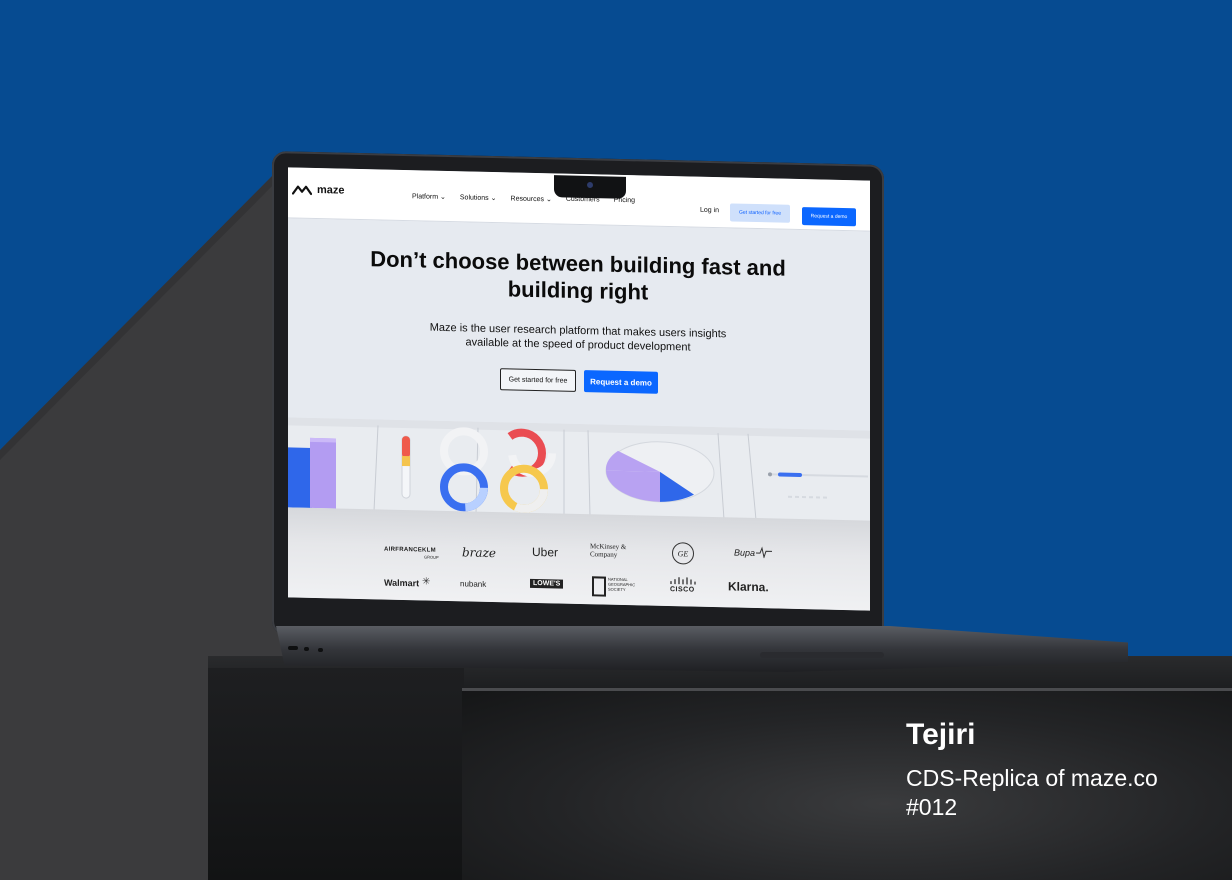 This screenshot has height=880, width=1232. I want to click on nav-solutions: Solutions ⌄, so click(478, 197).